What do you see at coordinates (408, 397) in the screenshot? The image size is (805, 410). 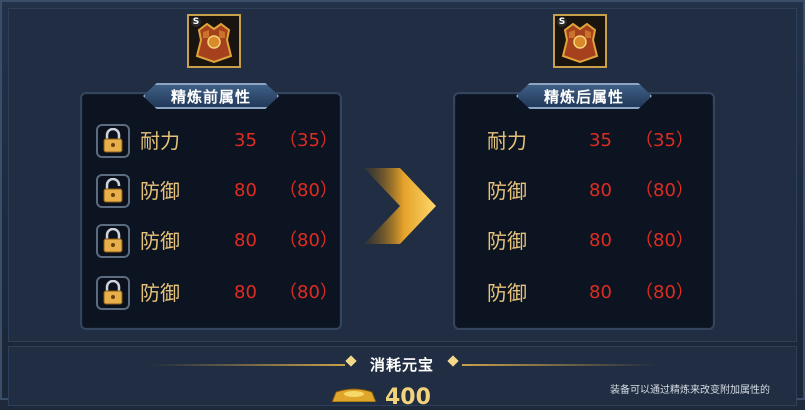 I see `cost-value: 400` at bounding box center [408, 397].